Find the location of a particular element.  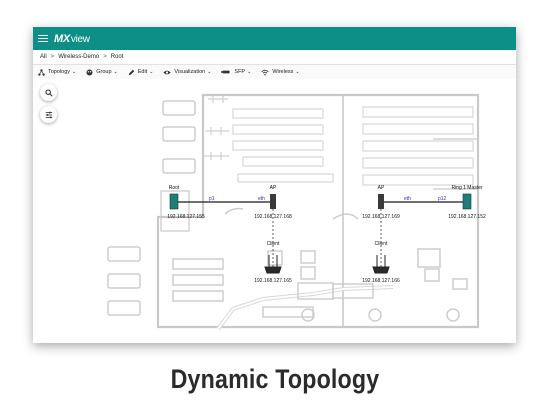

device-ip: 192.168.127.169 is located at coordinates (381, 217).